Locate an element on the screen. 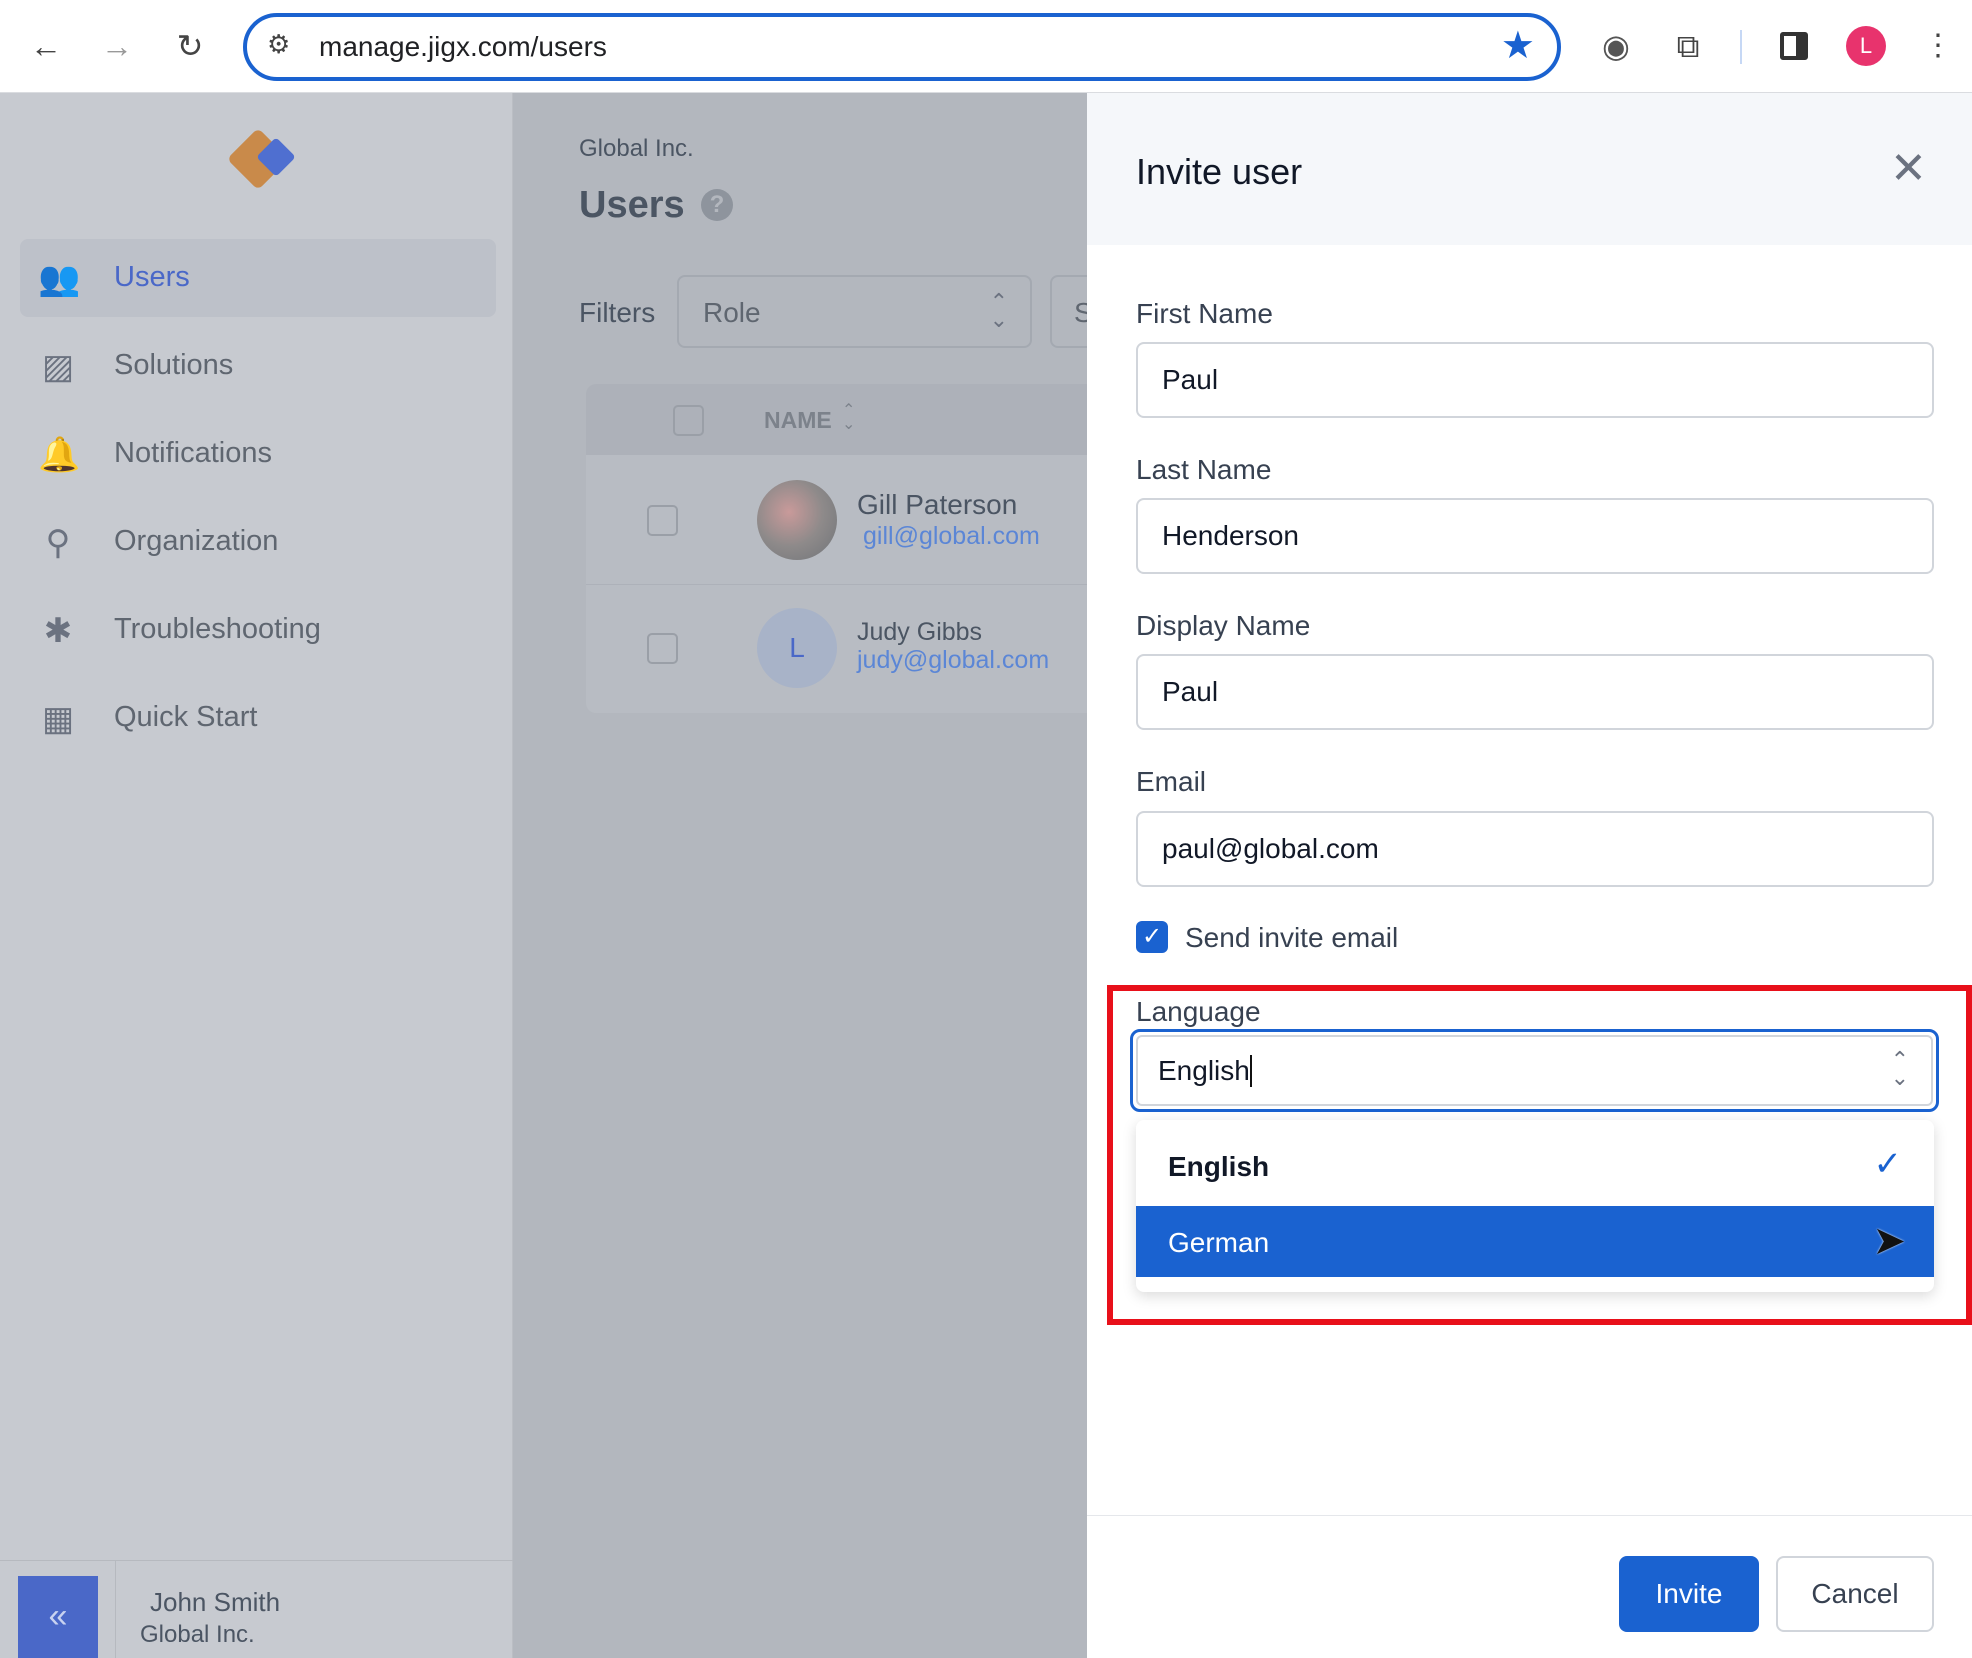  option-german: German ➤ is located at coordinates (1535, 1241).